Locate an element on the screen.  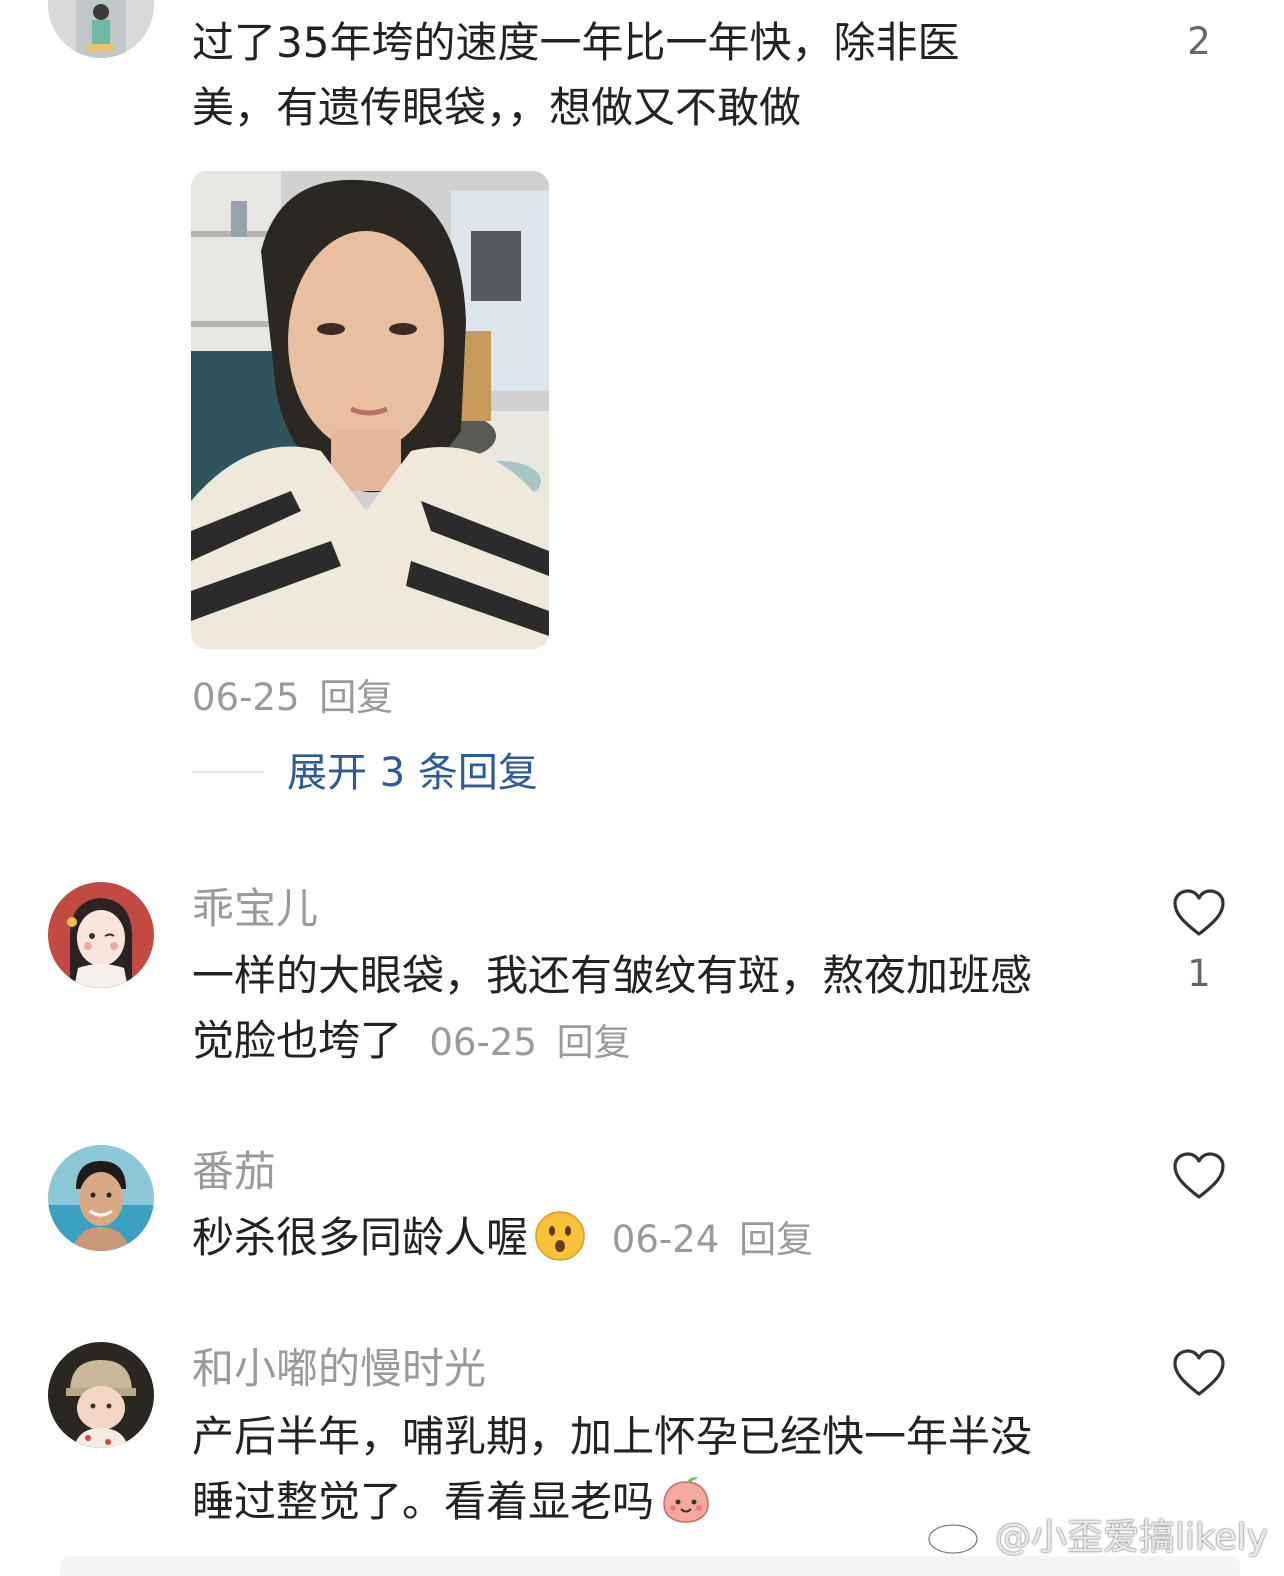
comment-meta: 06-24 回复 is located at coordinates (702, 1239).